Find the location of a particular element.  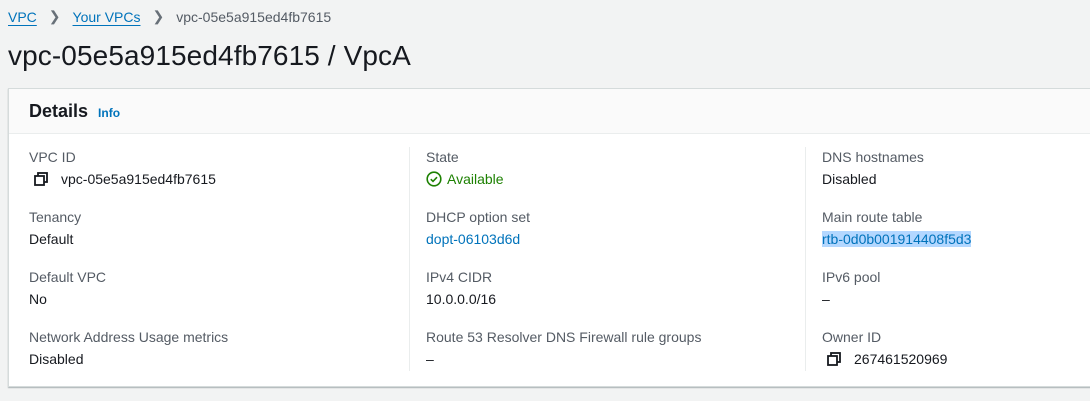

field-label: IPv4 CIDR is located at coordinates (459, 277).